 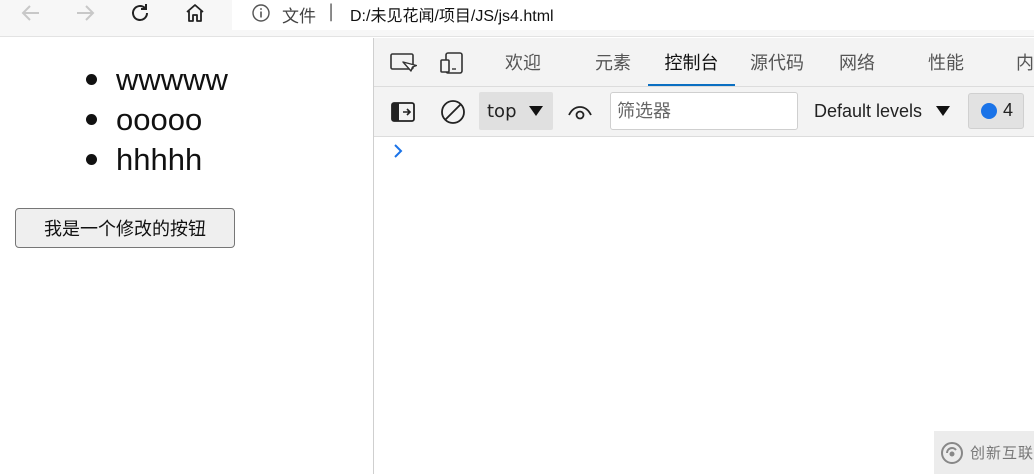 I want to click on modify-button: 我是一个修改的按钮, so click(x=125, y=228).